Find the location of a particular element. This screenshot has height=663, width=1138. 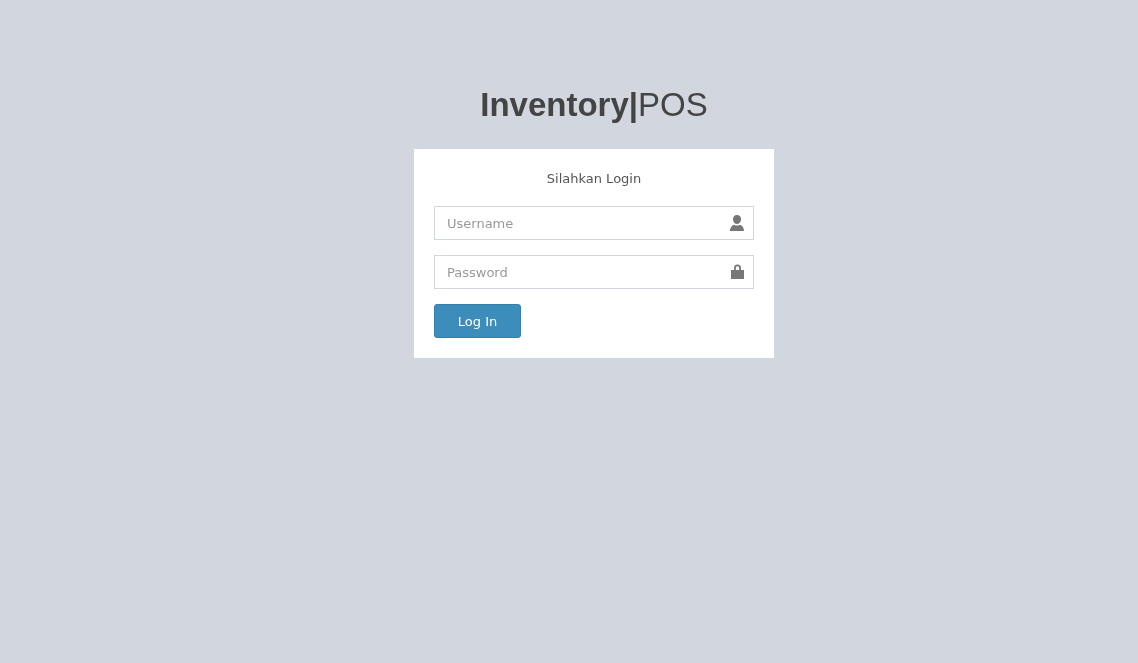

user-icon is located at coordinates (737, 223).